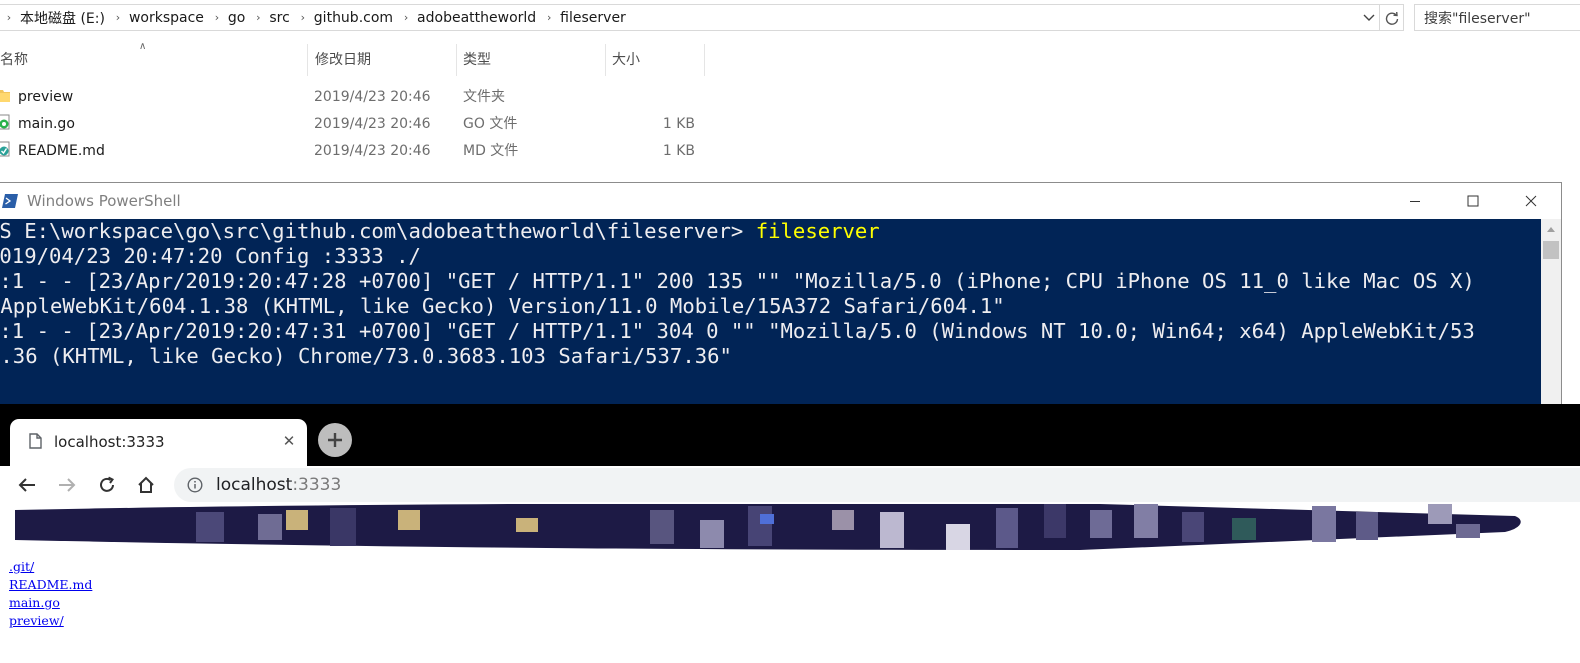  Describe the element at coordinates (50, 567) in the screenshot. I see `listing-link-git: .git/` at that location.